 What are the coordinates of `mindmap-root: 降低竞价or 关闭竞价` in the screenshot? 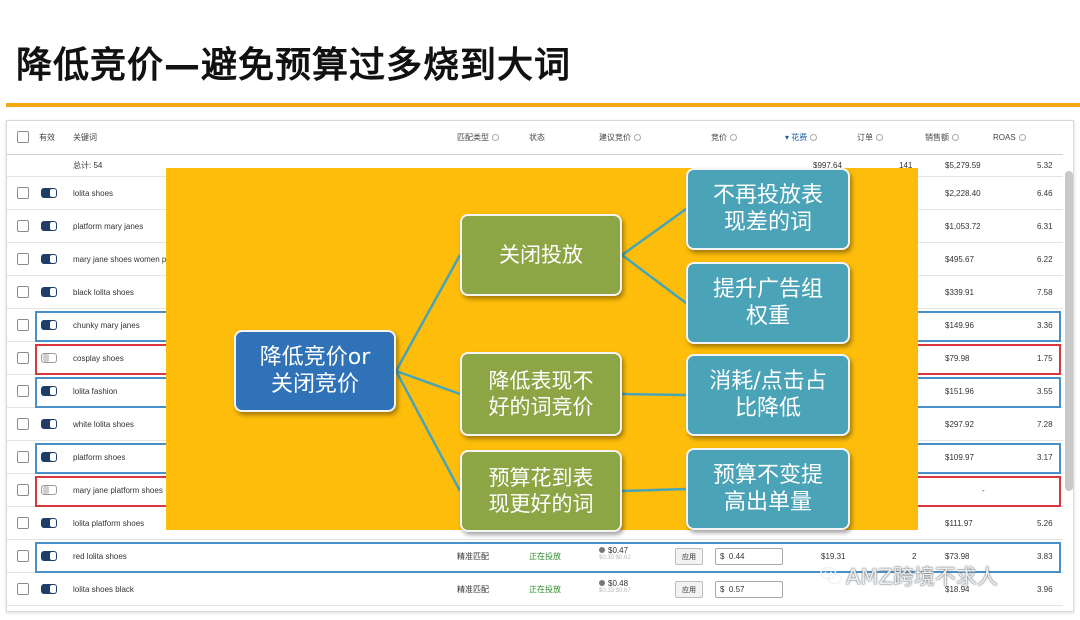 It's located at (315, 371).